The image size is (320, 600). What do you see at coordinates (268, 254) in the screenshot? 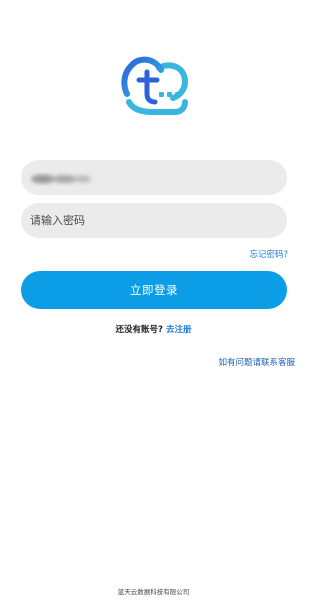
I see `forgot-password-link: 忘记密码?` at bounding box center [268, 254].